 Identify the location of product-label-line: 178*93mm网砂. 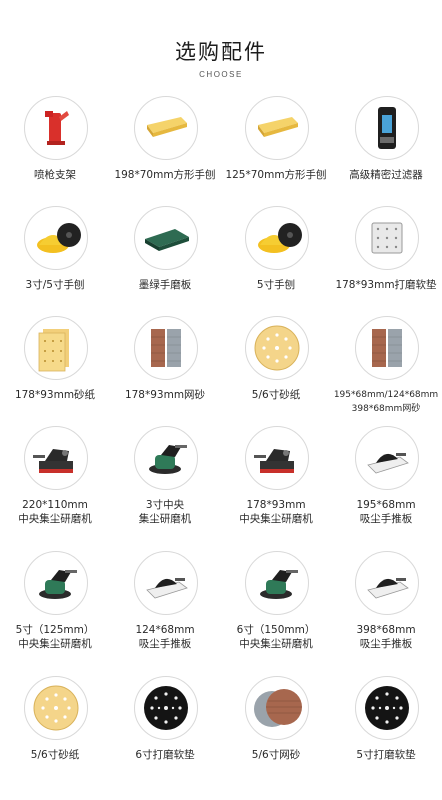
(165, 395).